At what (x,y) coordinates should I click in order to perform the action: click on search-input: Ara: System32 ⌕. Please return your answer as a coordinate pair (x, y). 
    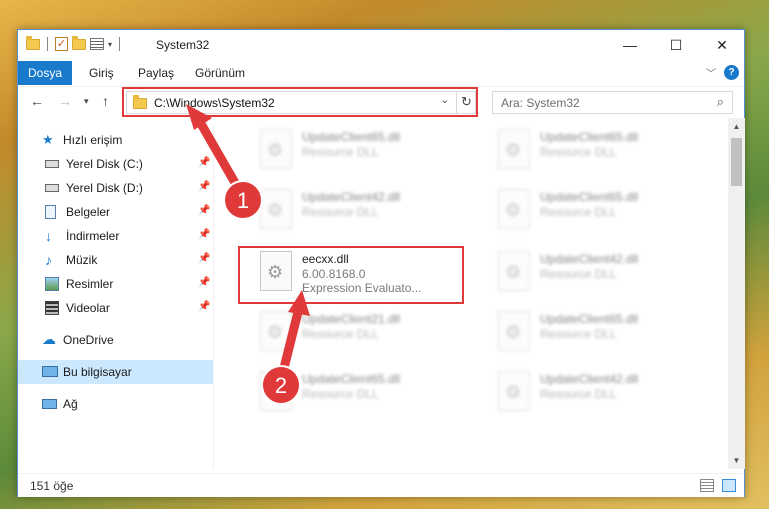
    Looking at the image, I should click on (612, 102).